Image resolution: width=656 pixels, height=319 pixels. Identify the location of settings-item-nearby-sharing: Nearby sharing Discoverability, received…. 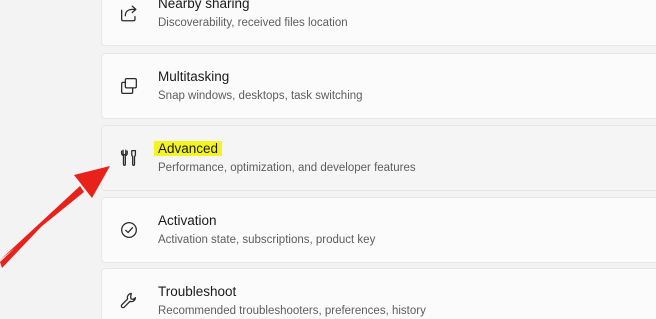
(378, 23).